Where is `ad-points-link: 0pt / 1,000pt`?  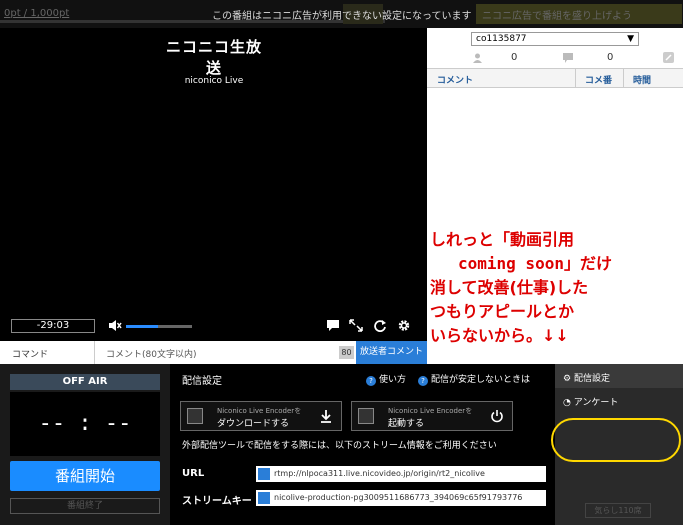 ad-points-link: 0pt / 1,000pt is located at coordinates (36, 13).